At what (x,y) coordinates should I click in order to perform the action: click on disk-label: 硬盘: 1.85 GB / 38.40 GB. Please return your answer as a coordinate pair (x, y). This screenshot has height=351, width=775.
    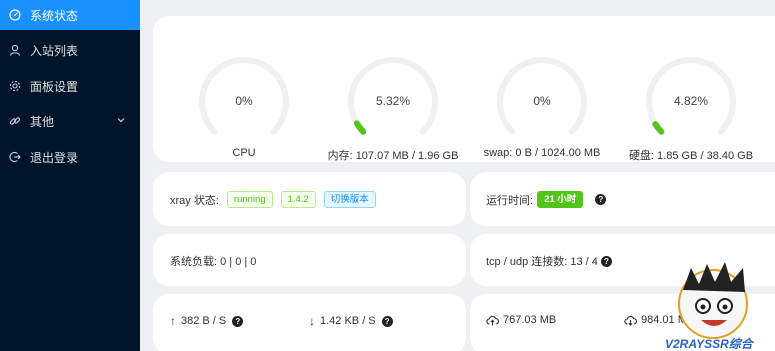
    Looking at the image, I should click on (691, 156).